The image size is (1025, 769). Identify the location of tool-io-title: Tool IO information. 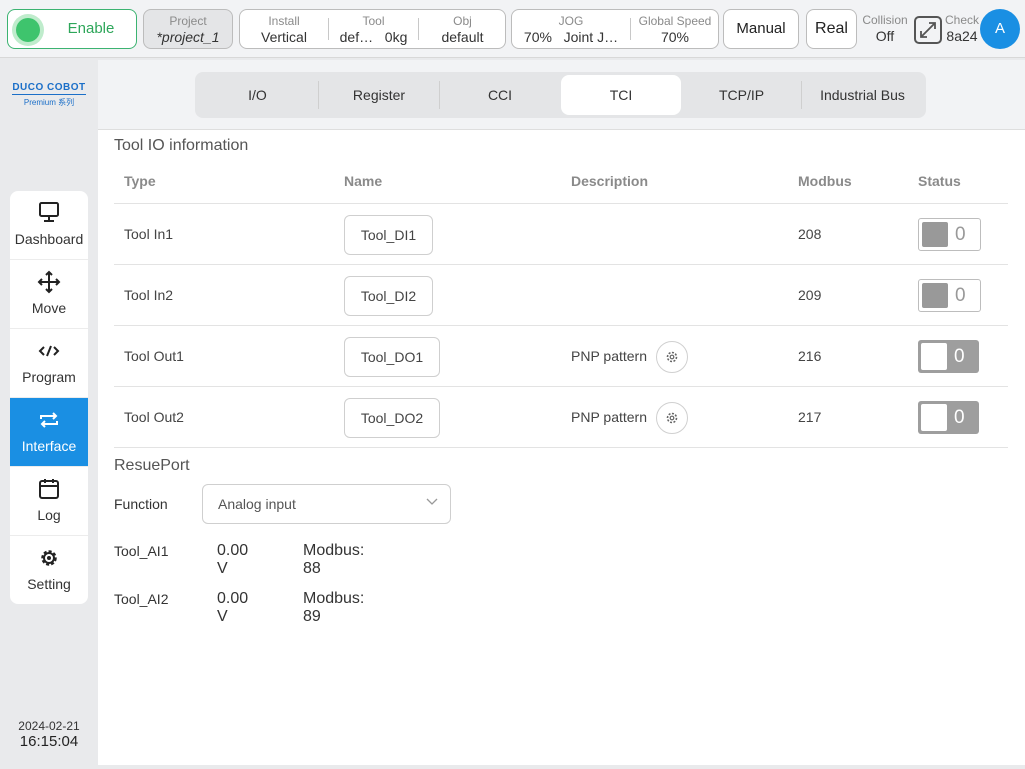
(181, 145).